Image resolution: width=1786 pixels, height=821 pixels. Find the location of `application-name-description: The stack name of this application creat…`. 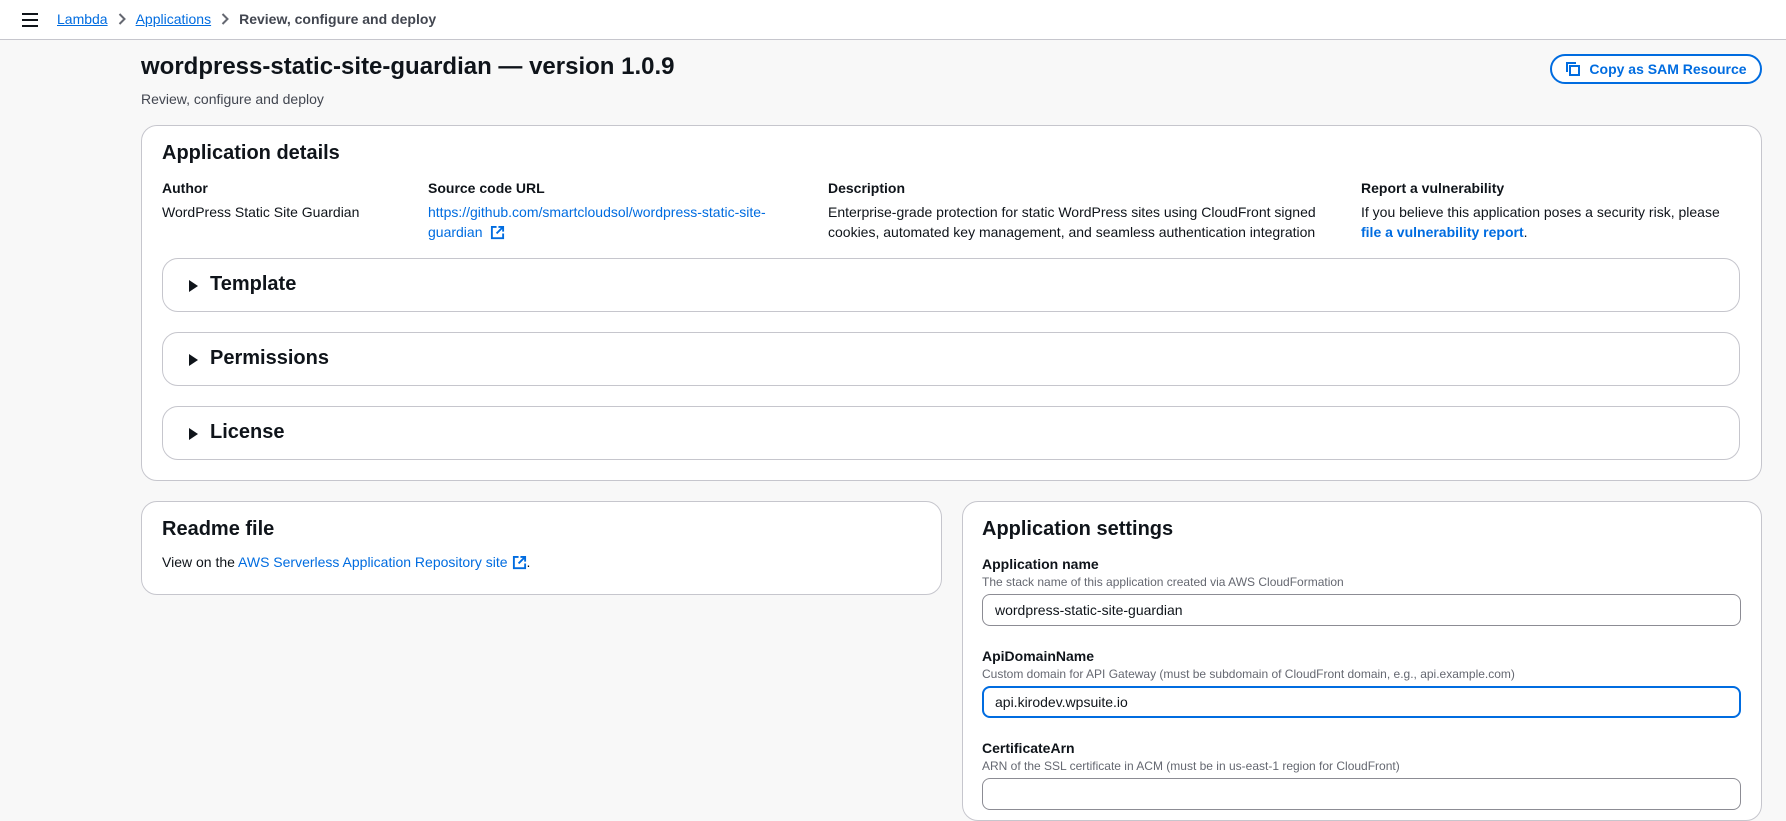

application-name-description: The stack name of this application creat… is located at coordinates (1163, 582).